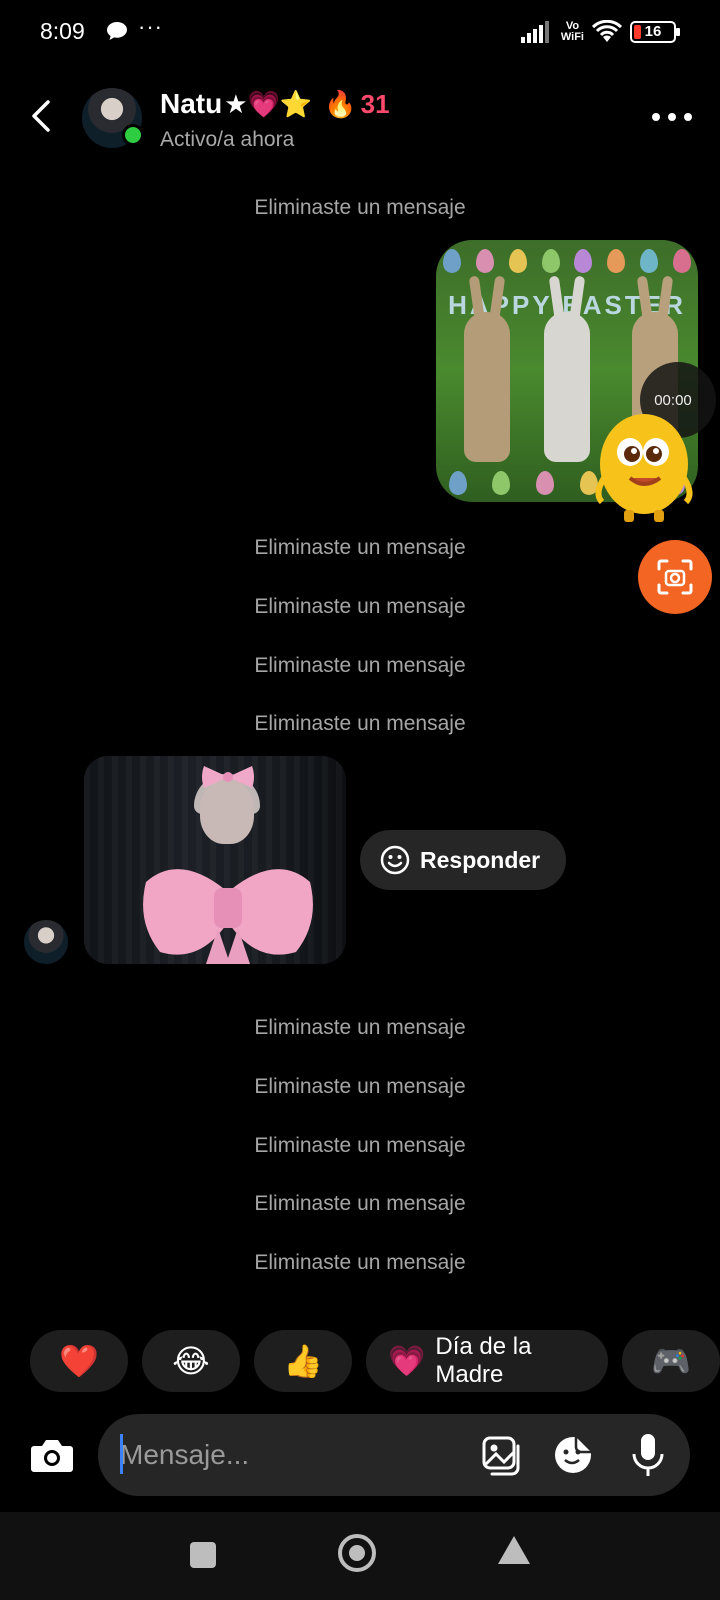  I want to click on back-arrow-icon, so click(42, 116).